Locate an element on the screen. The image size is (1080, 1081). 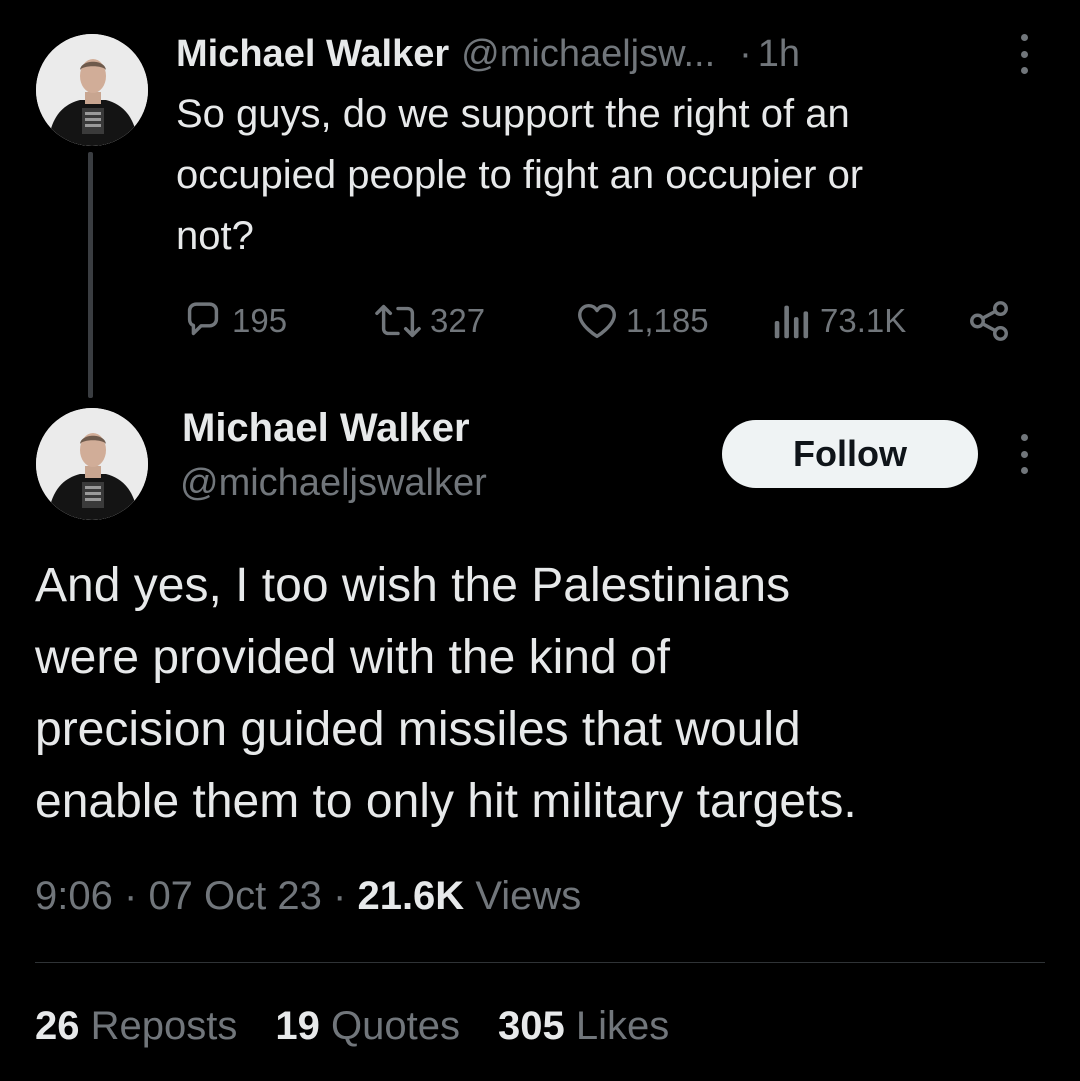
tweet-date: 07 Oct 23 is located at coordinates (234, 896).